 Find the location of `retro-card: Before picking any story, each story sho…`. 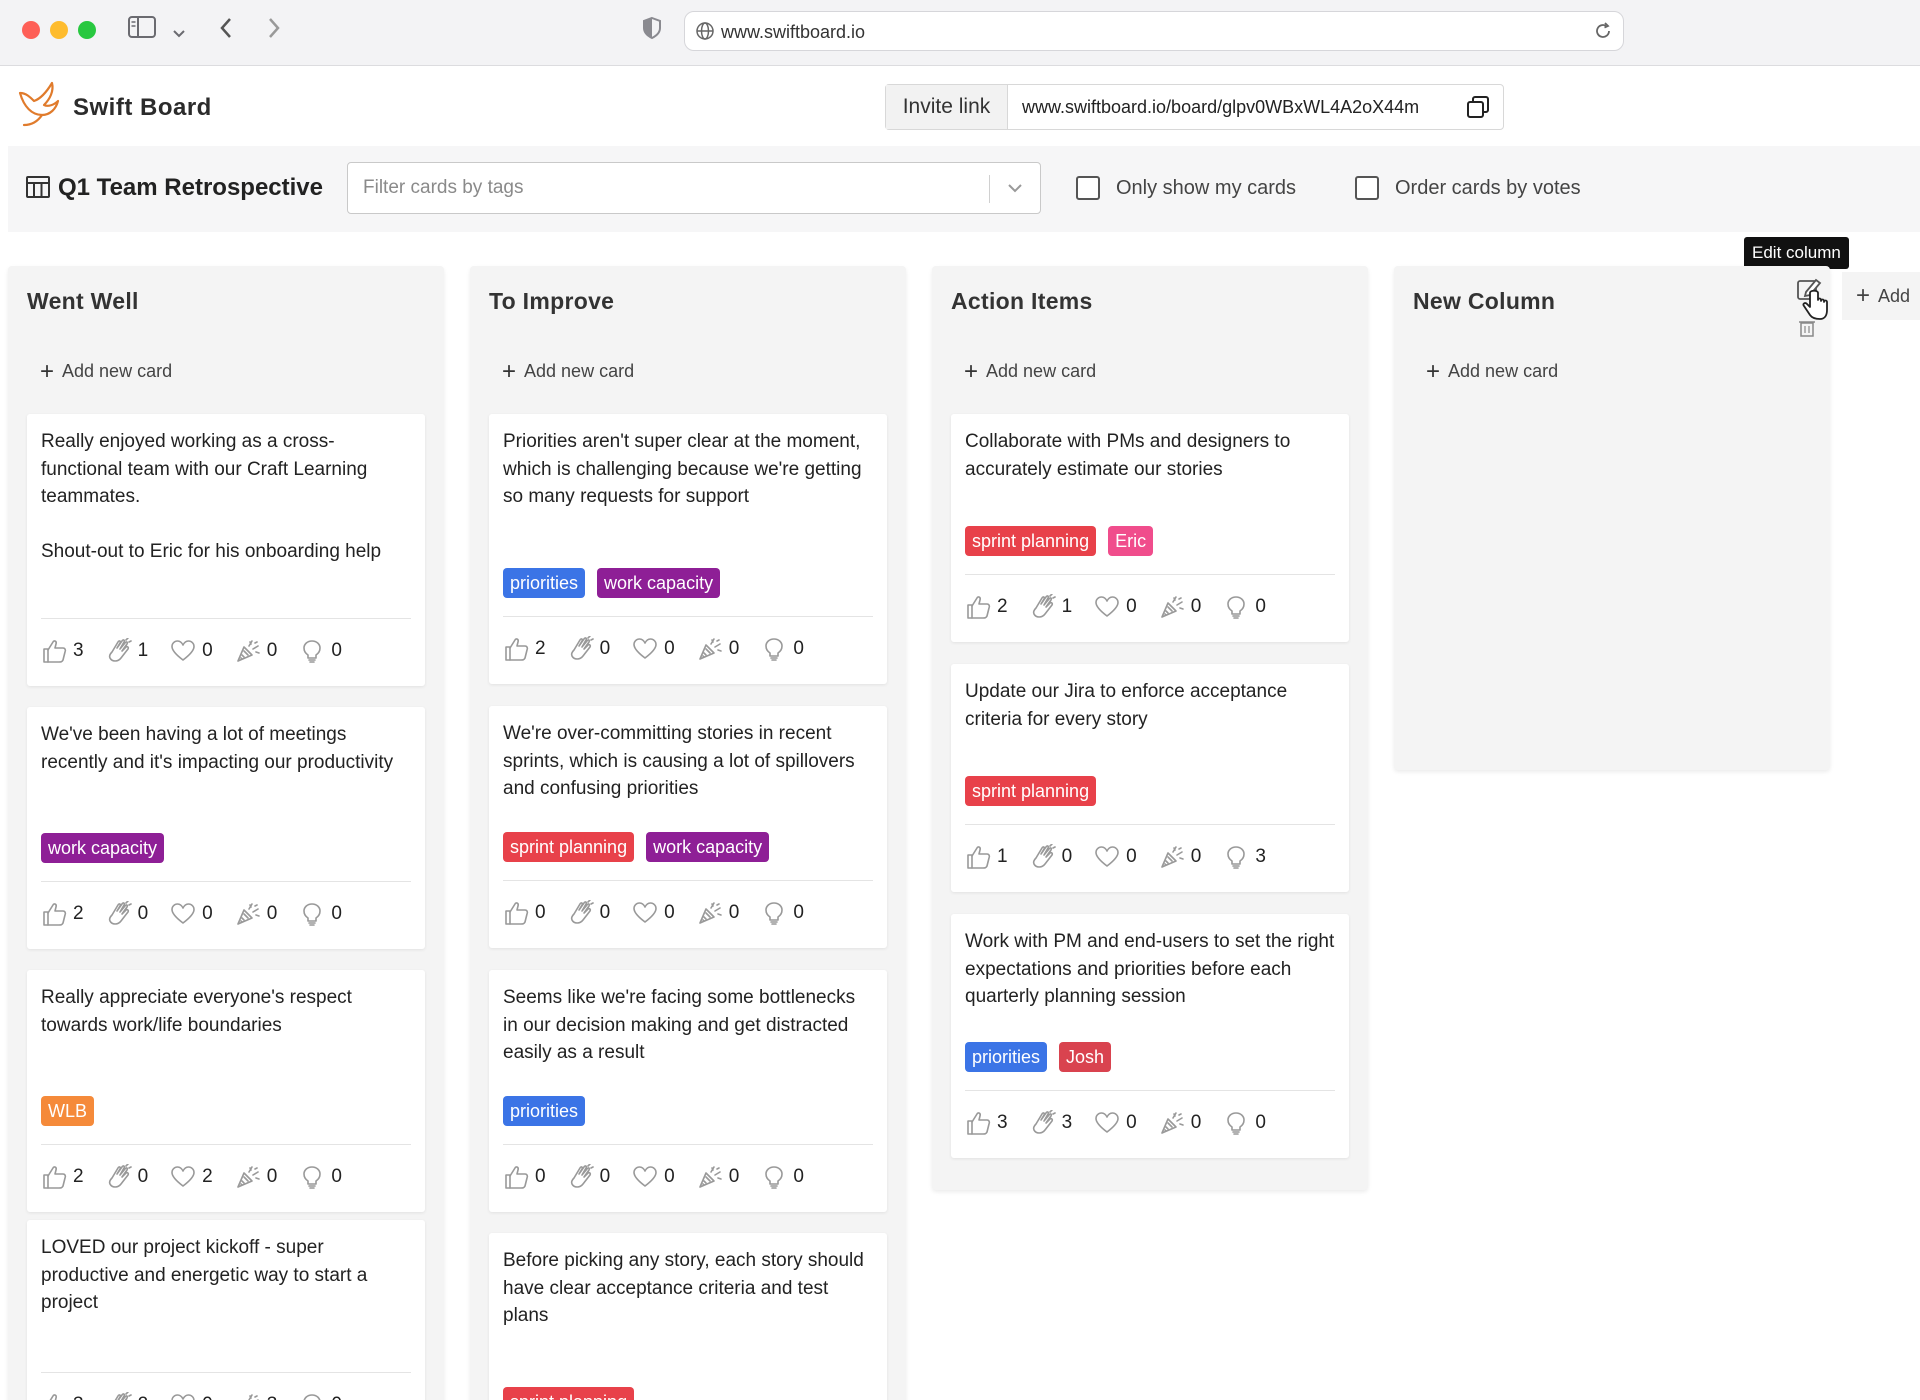

retro-card: Before picking any story, each story sho… is located at coordinates (688, 1316).